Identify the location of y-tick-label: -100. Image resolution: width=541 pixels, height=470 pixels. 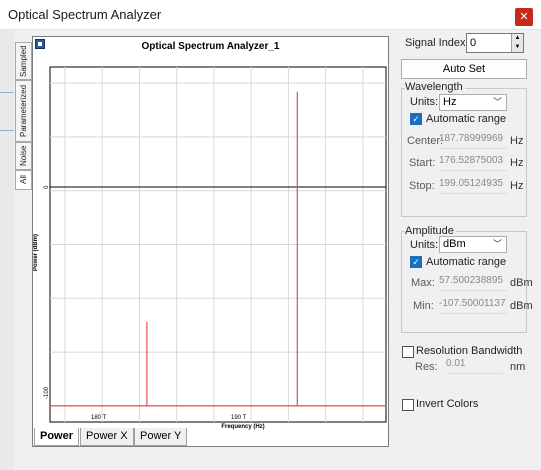
(47, 392).